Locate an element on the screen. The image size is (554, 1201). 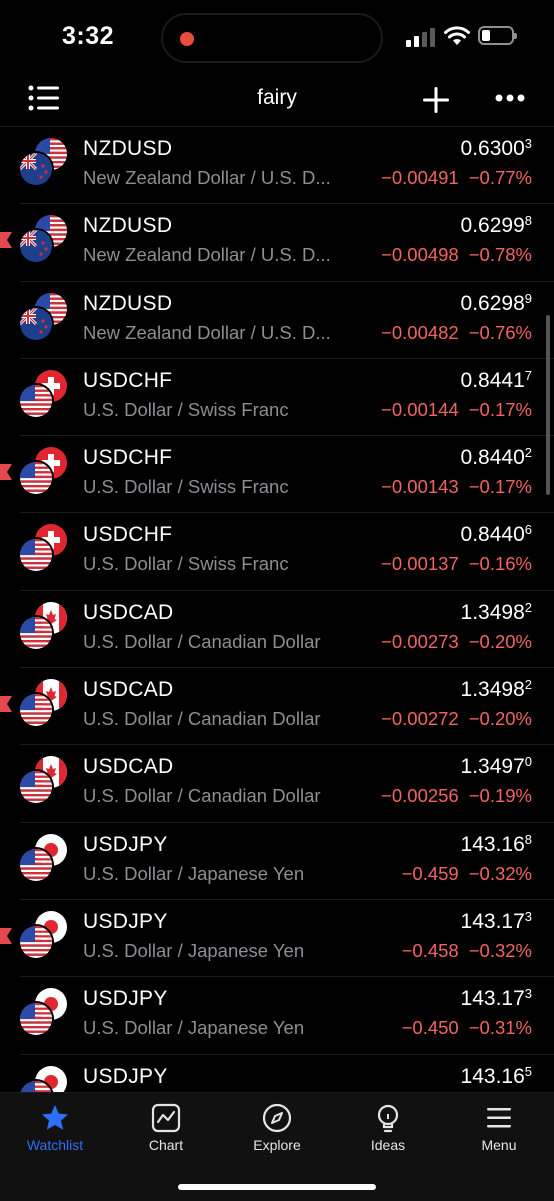
compass-icon is located at coordinates (277, 1118).